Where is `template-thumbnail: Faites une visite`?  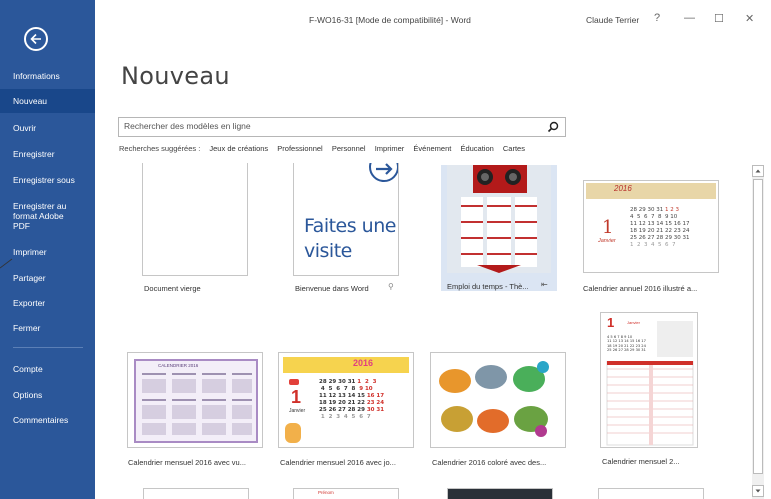 template-thumbnail: Faites une visite is located at coordinates (346, 219).